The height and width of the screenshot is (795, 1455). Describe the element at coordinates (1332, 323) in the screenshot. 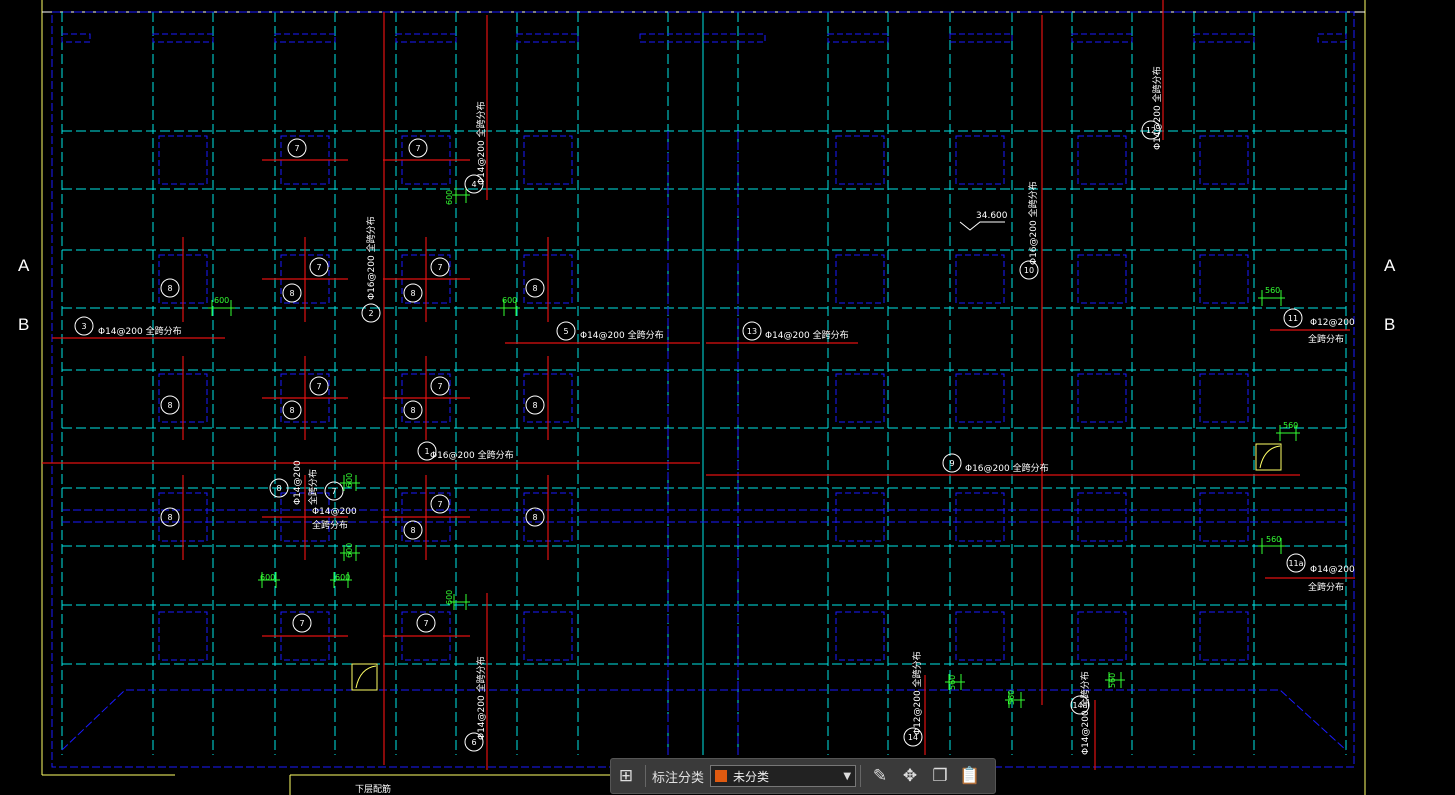

I see `rebar-note-11-a: Φ12@200` at that location.